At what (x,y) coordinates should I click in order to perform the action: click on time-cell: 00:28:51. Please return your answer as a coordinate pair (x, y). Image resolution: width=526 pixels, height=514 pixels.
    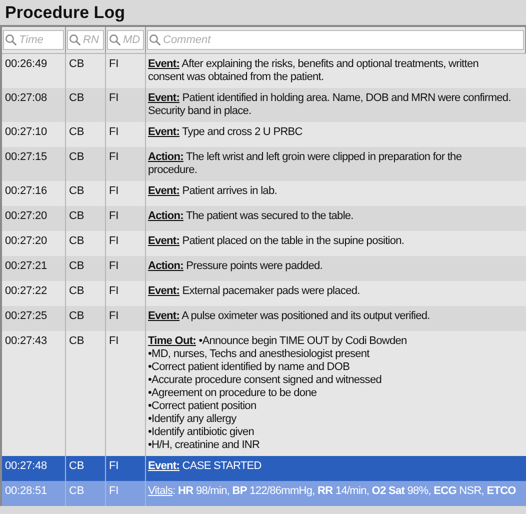
    Looking at the image, I should click on (34, 493).